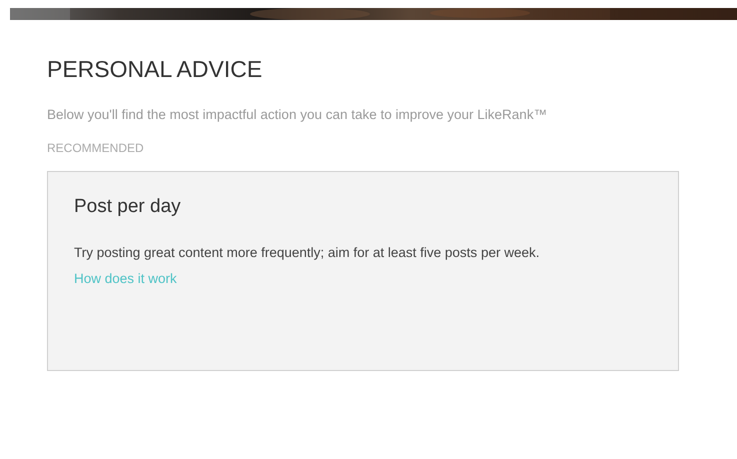 Image resolution: width=737 pixels, height=459 pixels. Describe the element at coordinates (128, 207) in the screenshot. I see `card-title: Post per day` at that location.